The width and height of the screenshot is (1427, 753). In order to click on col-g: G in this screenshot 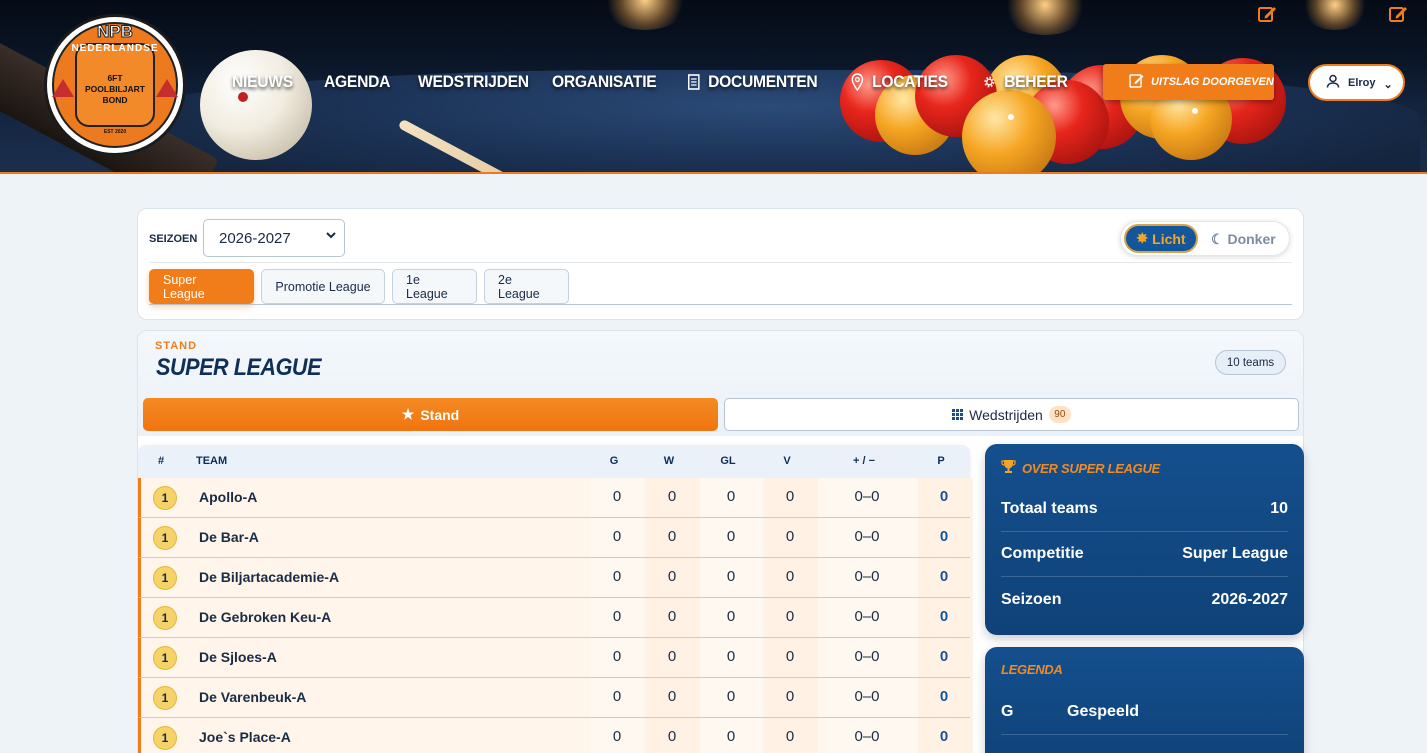, I will do `click(614, 461)`.